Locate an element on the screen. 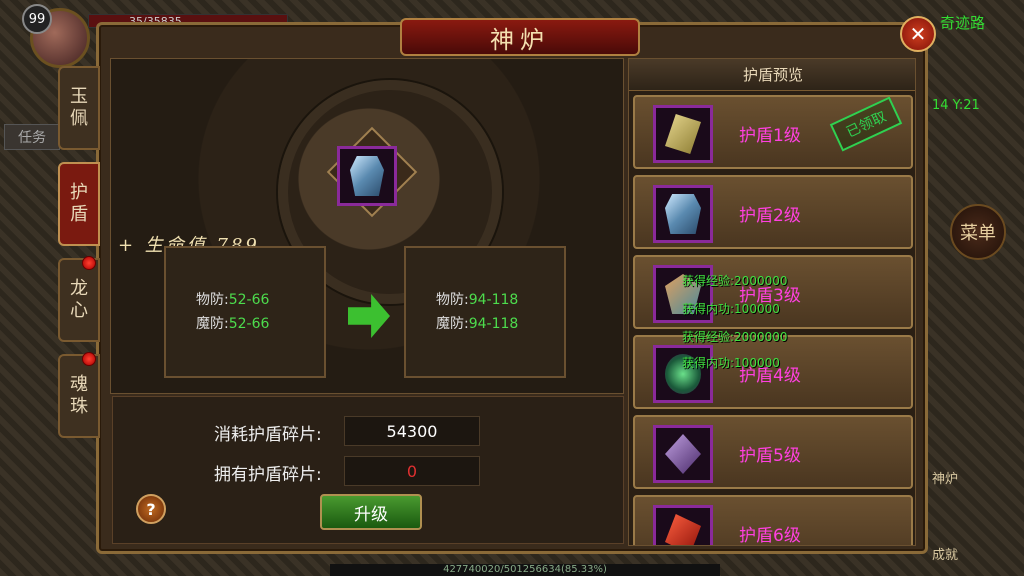 This screenshot has height=576, width=1024. tab-label: 护 盾 is located at coordinates (79, 203).